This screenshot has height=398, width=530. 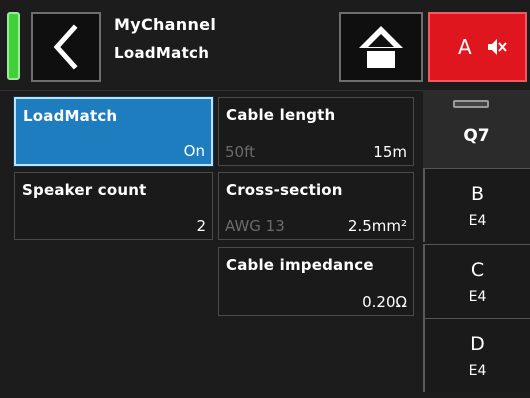 I want to click on home-icon, so click(x=381, y=47).